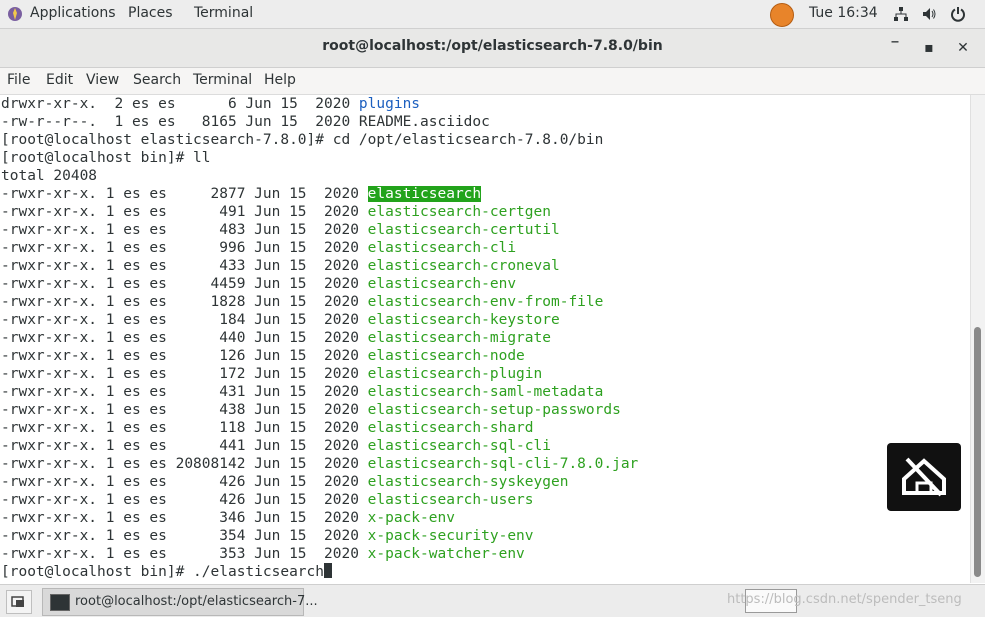 This screenshot has height=617, width=985. I want to click on file-meta: -rwxr-xr-x. 1 es es 433 Jun 15 2020, so click(184, 266).